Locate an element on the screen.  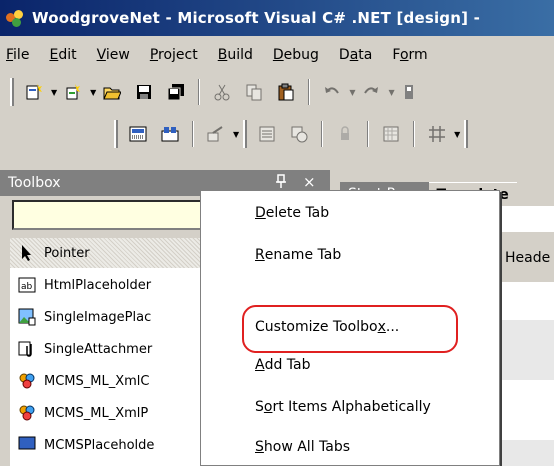
navigate-icon is located at coordinates (408, 92).